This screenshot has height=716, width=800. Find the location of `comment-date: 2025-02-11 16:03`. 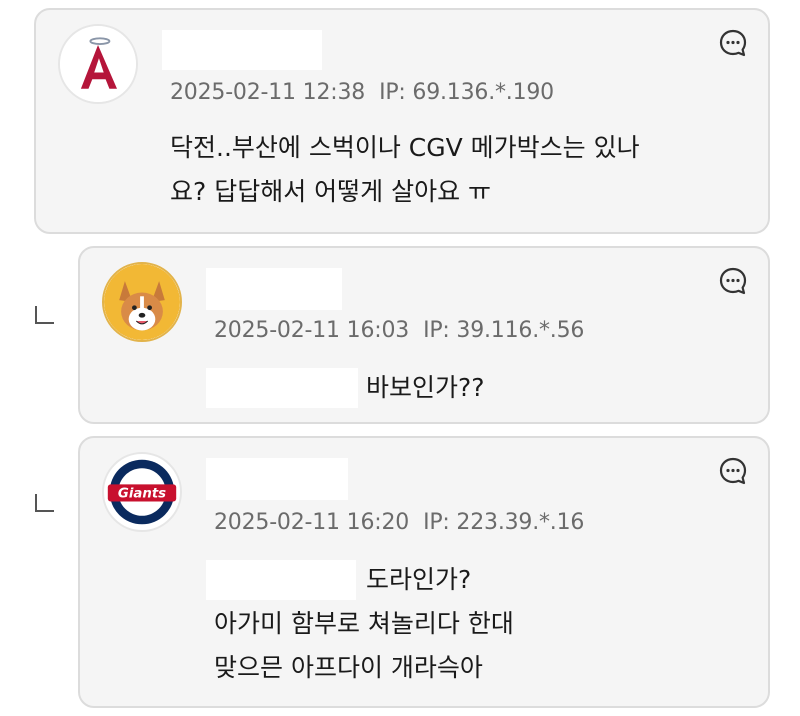

comment-date: 2025-02-11 16:03 is located at coordinates (312, 330).